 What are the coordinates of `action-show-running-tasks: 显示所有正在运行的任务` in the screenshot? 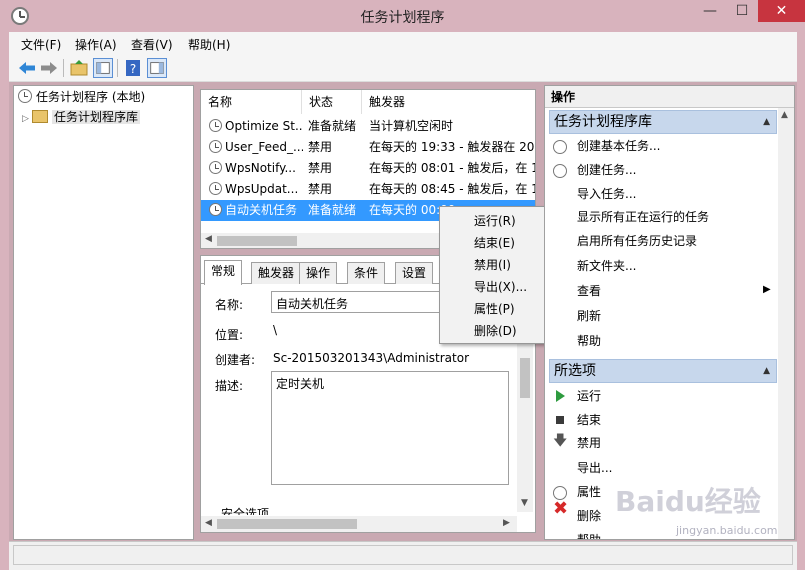 It's located at (643, 217).